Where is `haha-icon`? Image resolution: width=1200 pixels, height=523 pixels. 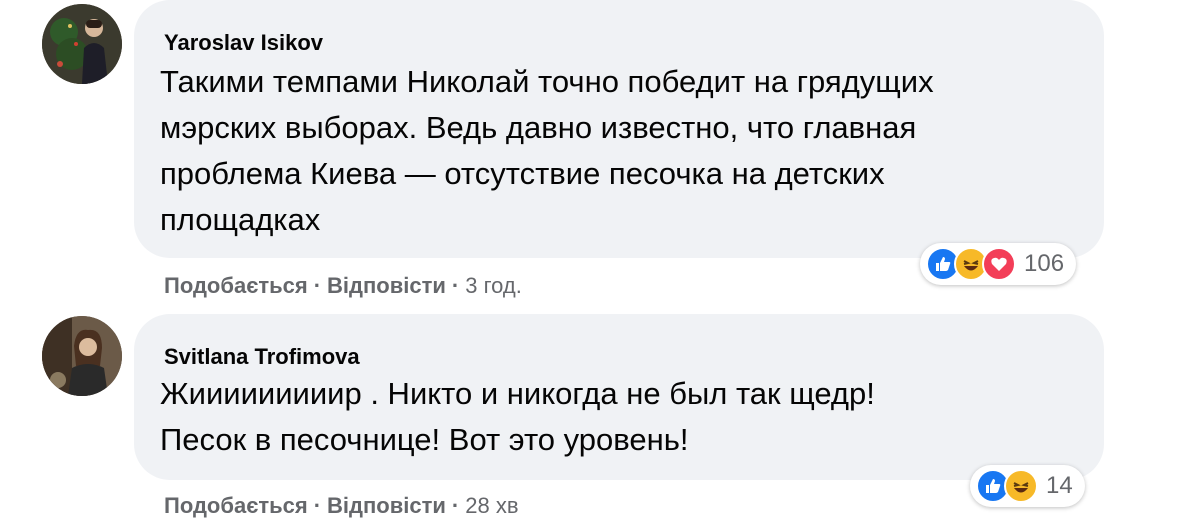 haha-icon is located at coordinates (1021, 486).